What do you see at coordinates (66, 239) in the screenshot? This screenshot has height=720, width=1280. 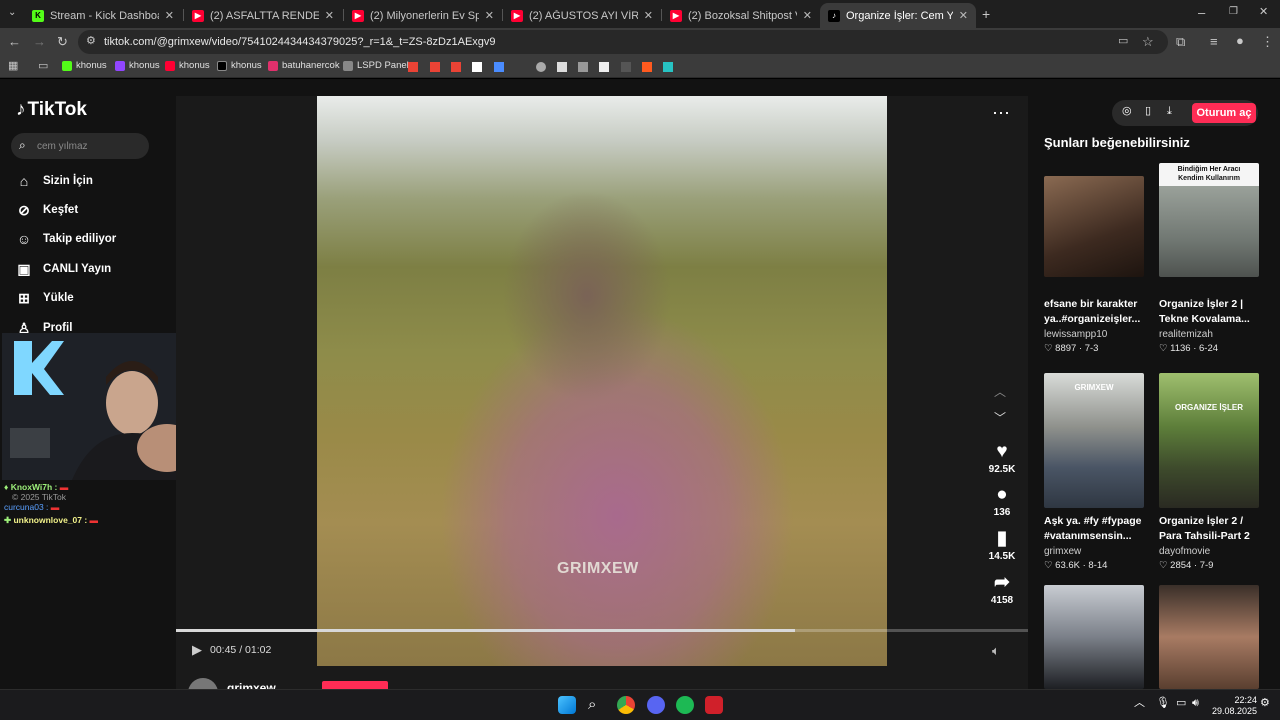 I see `sidebar-item-following: ☺ Takip ediliyor` at bounding box center [66, 239].